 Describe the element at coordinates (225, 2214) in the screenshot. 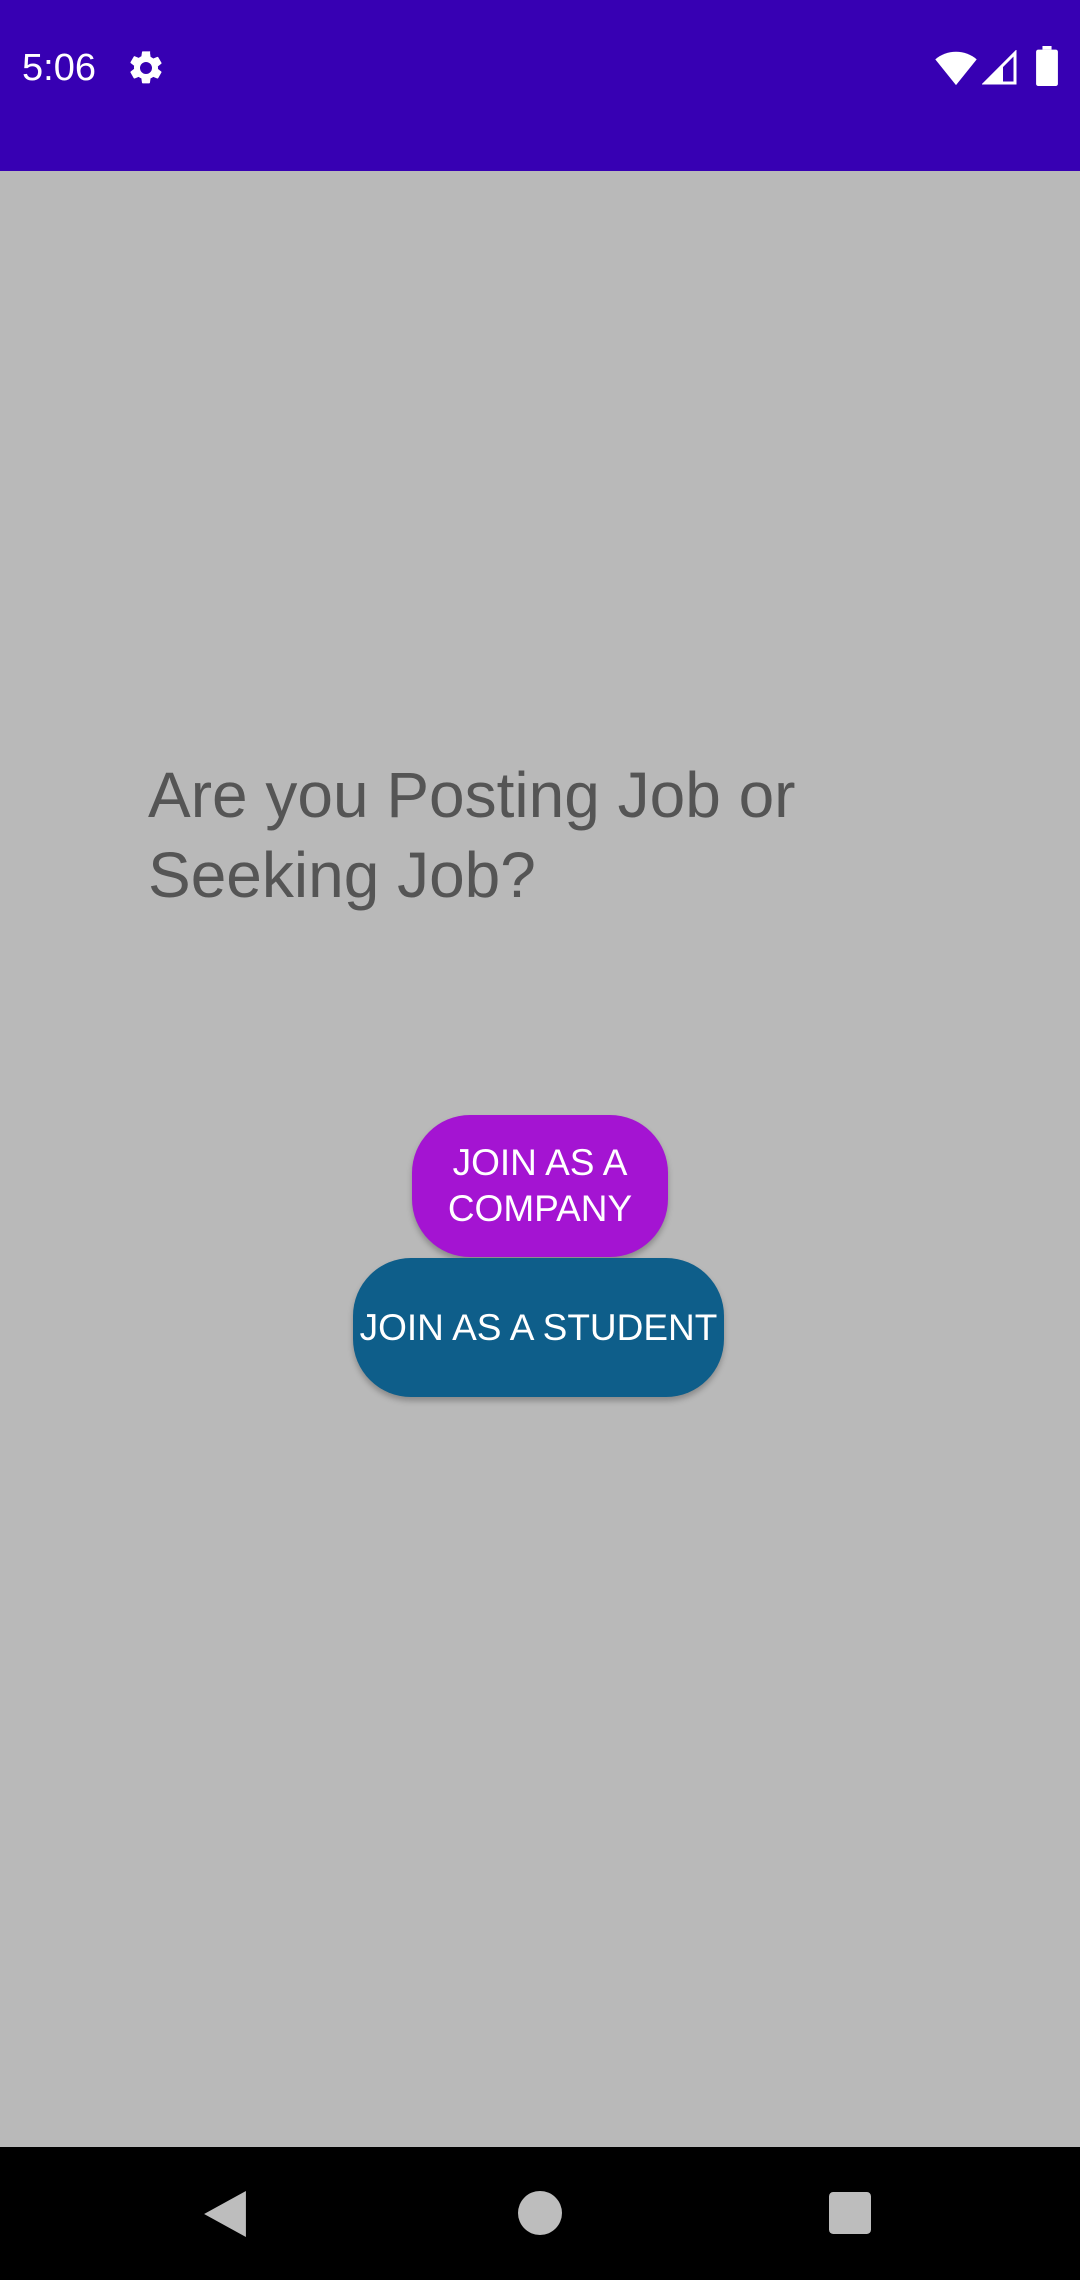

I see `nav-back-icon` at that location.